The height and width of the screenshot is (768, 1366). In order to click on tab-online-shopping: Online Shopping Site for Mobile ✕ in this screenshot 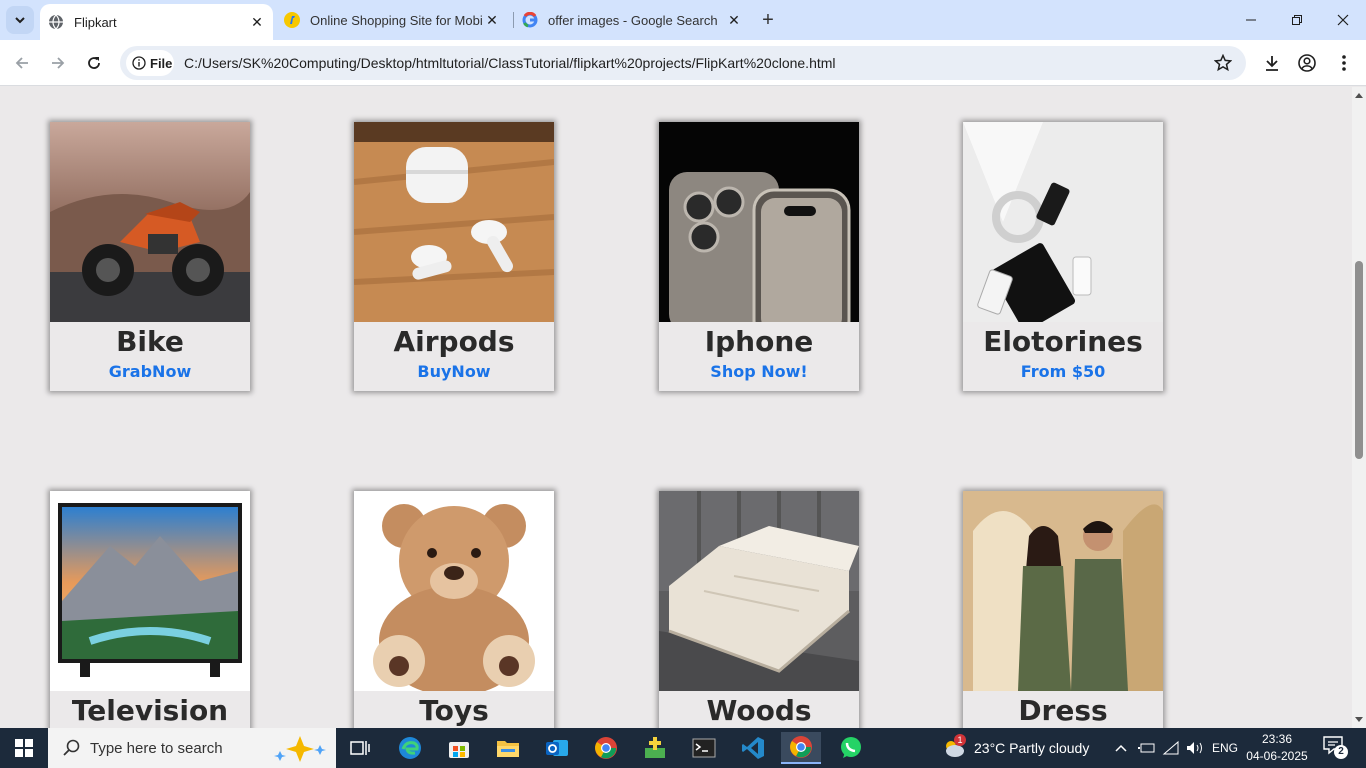, I will do `click(392, 20)`.